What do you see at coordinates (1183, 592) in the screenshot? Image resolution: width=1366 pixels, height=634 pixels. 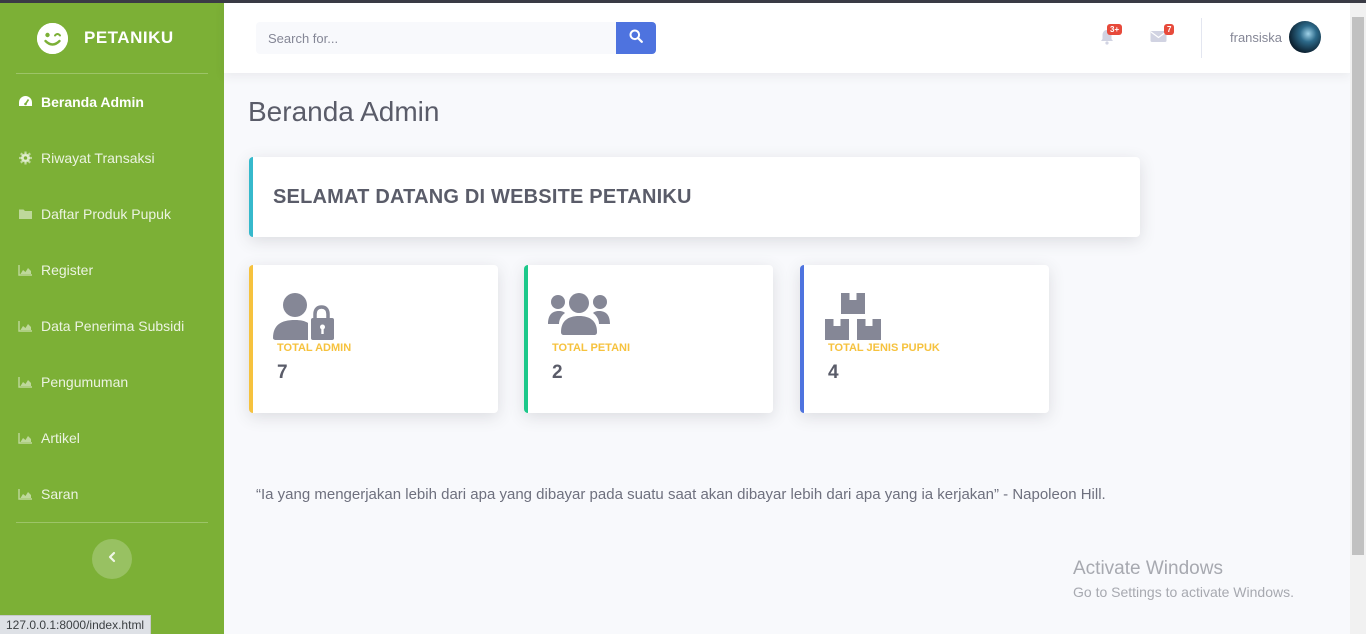 I see `activation-watermark-subtitle: Go to Settings to activate Windows.` at bounding box center [1183, 592].